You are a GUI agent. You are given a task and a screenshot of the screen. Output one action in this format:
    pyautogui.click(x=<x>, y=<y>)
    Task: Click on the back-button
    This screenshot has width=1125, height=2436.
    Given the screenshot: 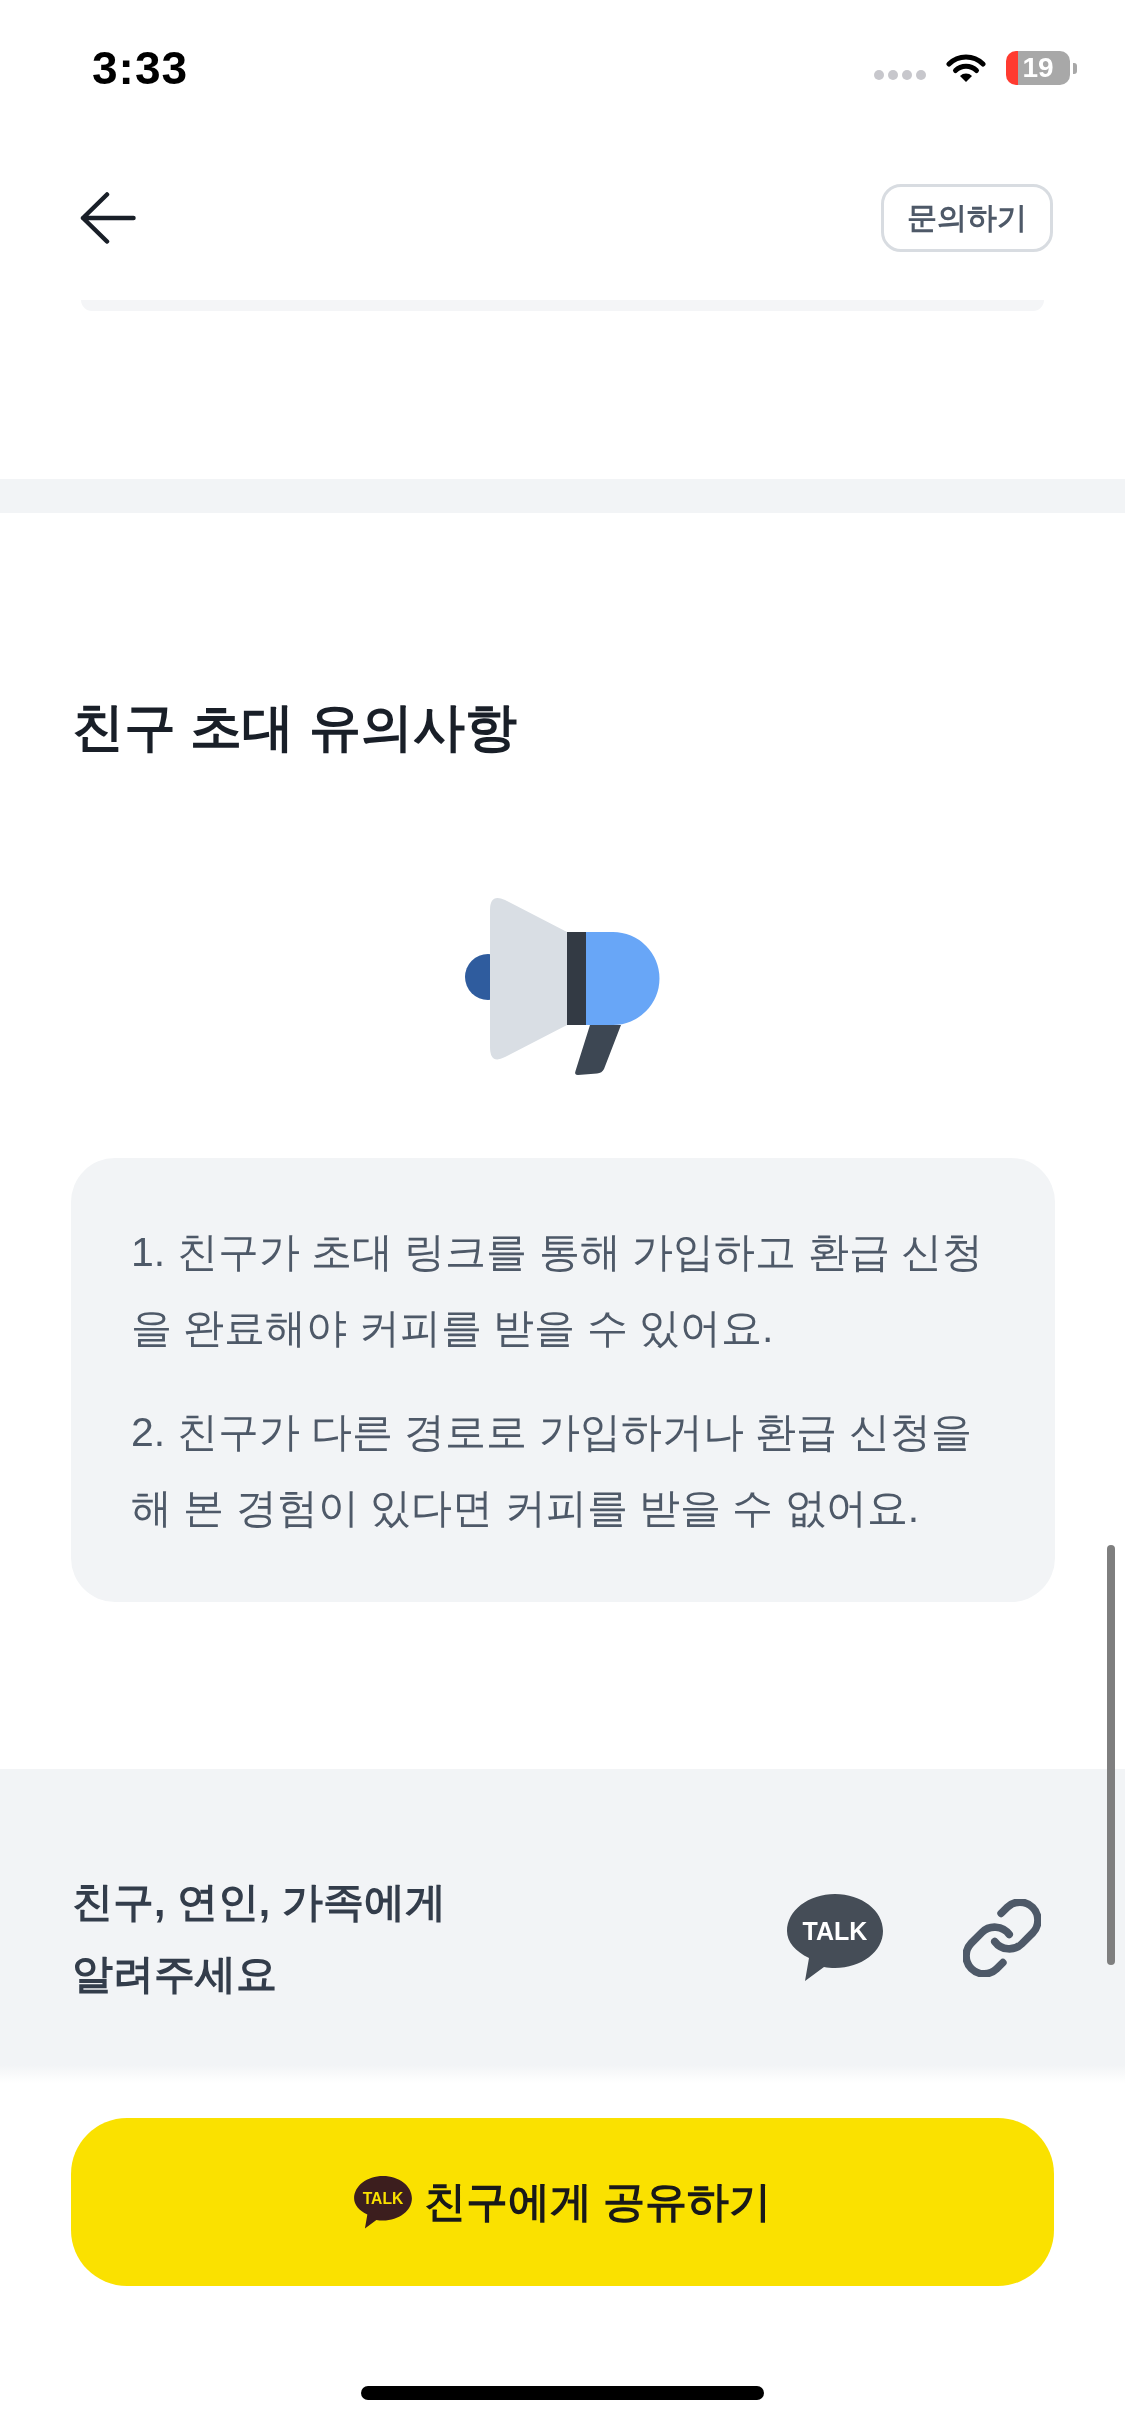 What is the action you would take?
    pyautogui.click(x=108, y=218)
    